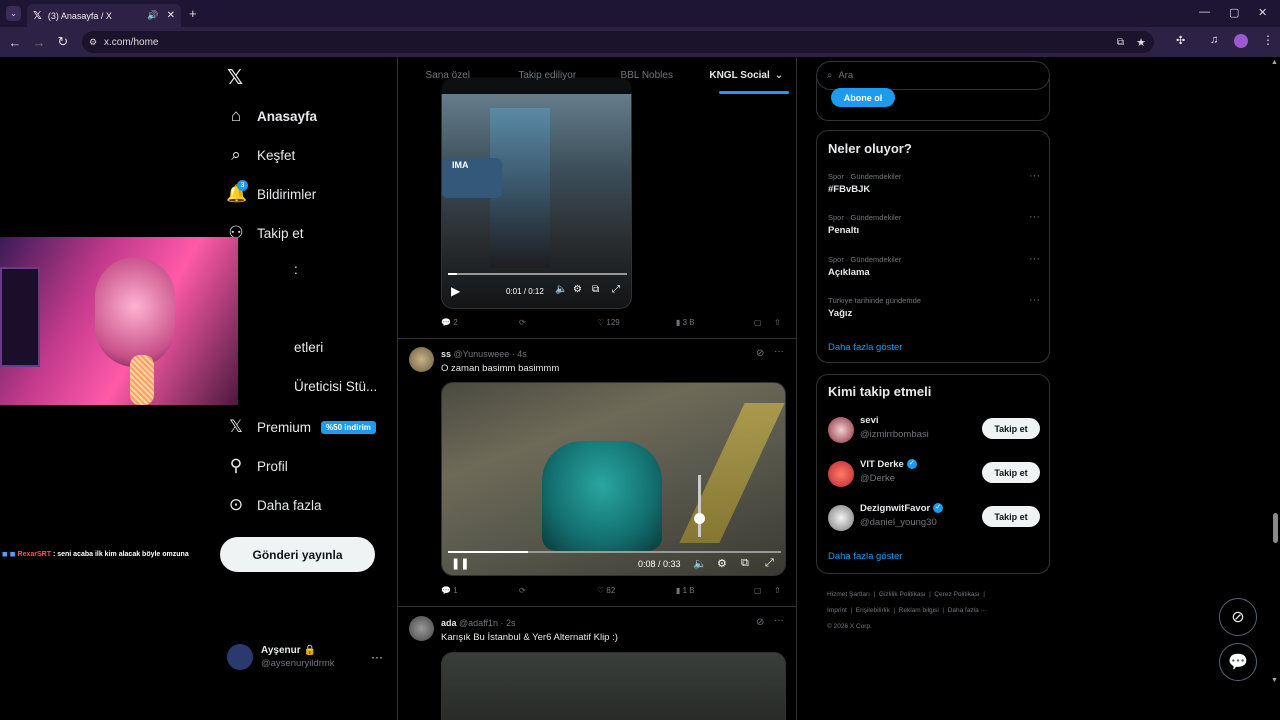  I want to click on scroll-up-icon: ▲, so click(1274, 62).